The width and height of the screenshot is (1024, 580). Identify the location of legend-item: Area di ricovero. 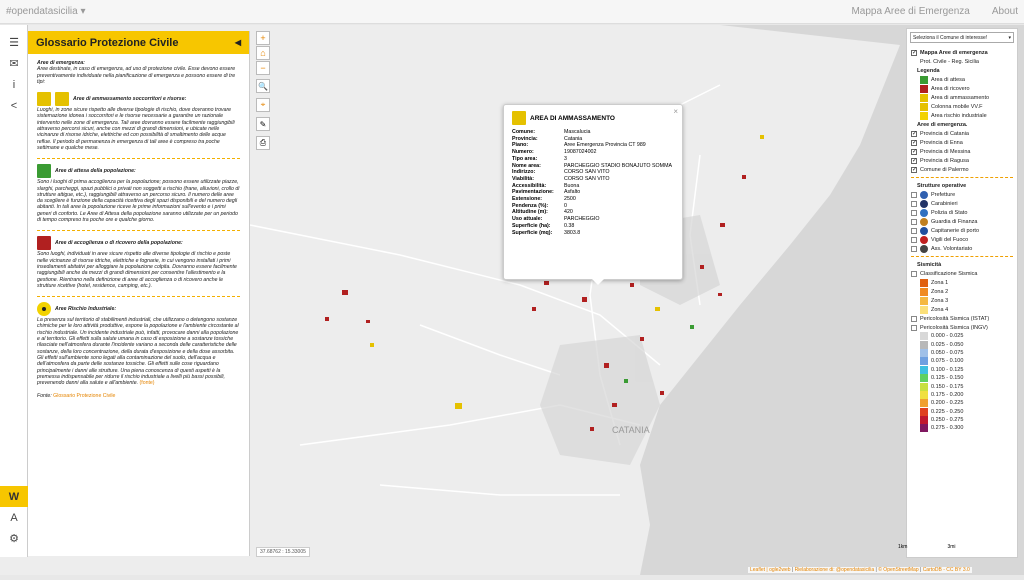
(962, 88).